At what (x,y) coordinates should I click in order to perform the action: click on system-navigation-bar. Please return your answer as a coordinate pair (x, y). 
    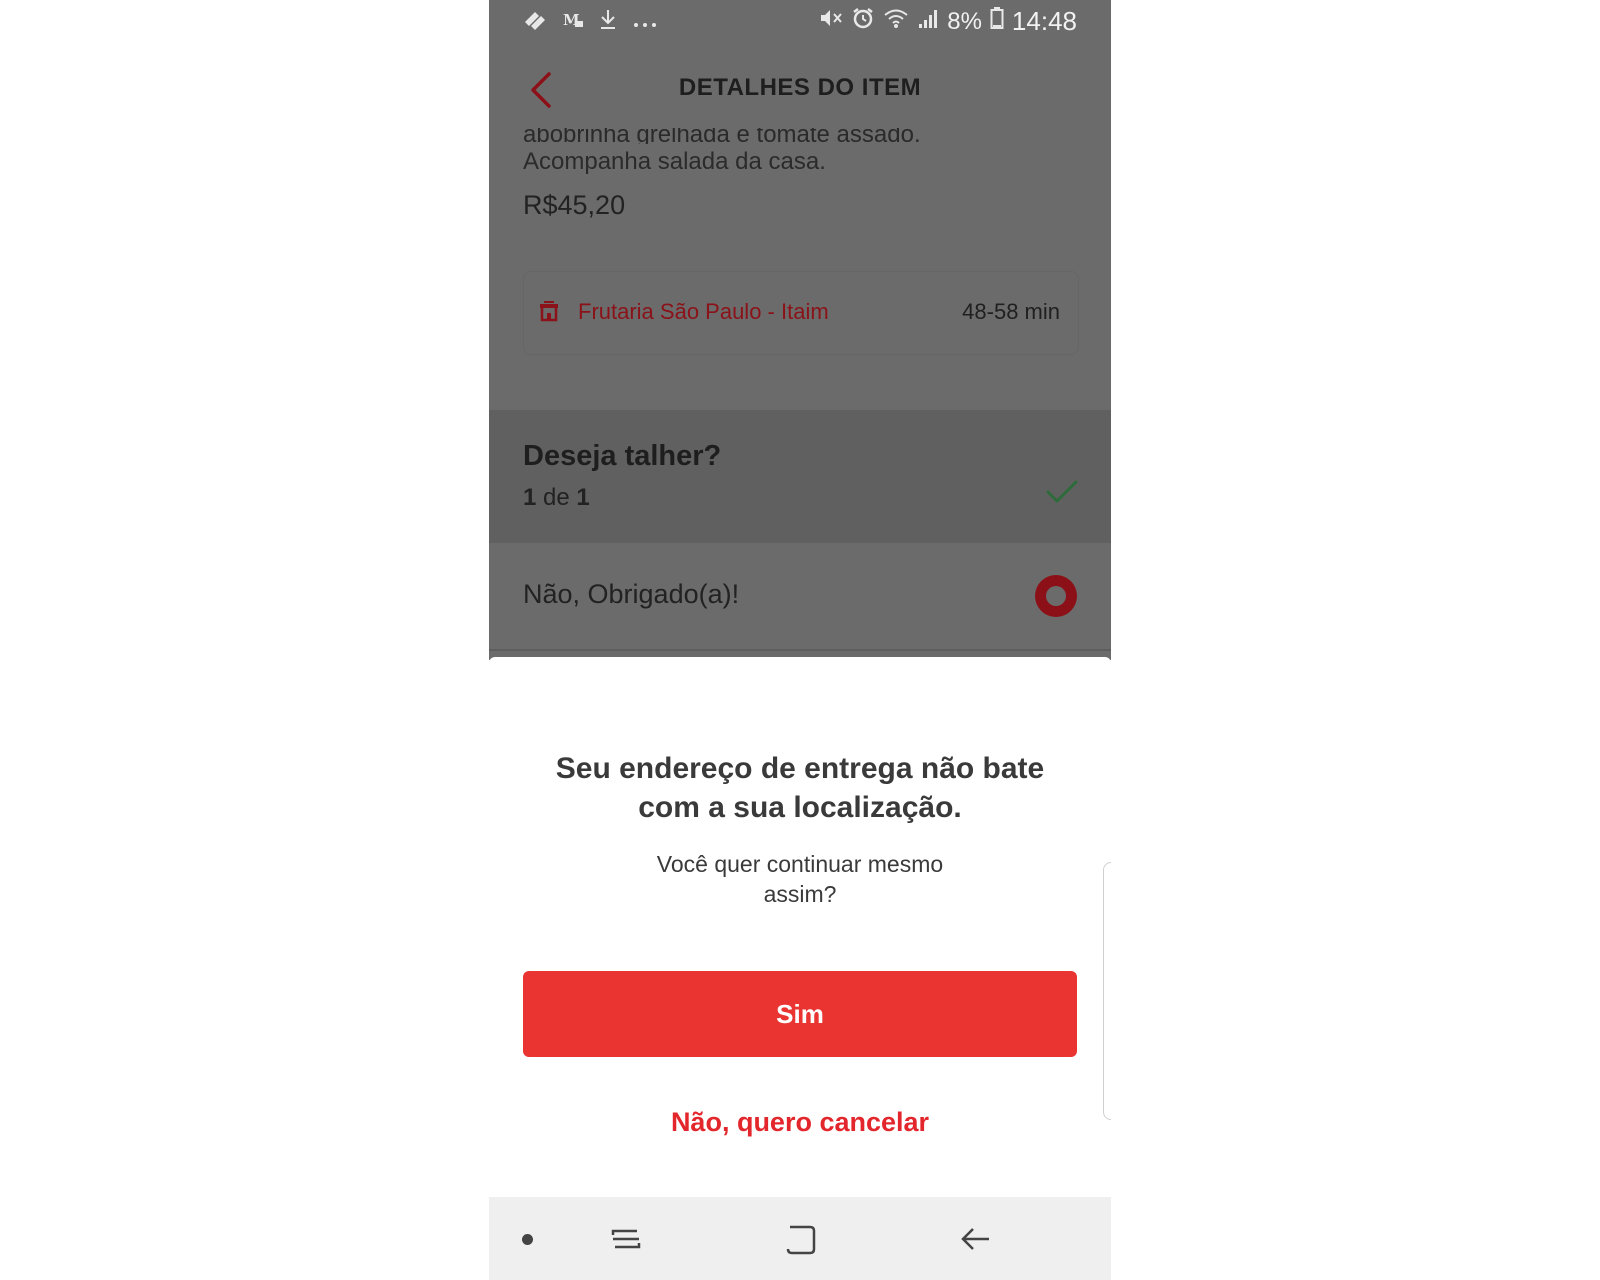
    Looking at the image, I should click on (800, 1238).